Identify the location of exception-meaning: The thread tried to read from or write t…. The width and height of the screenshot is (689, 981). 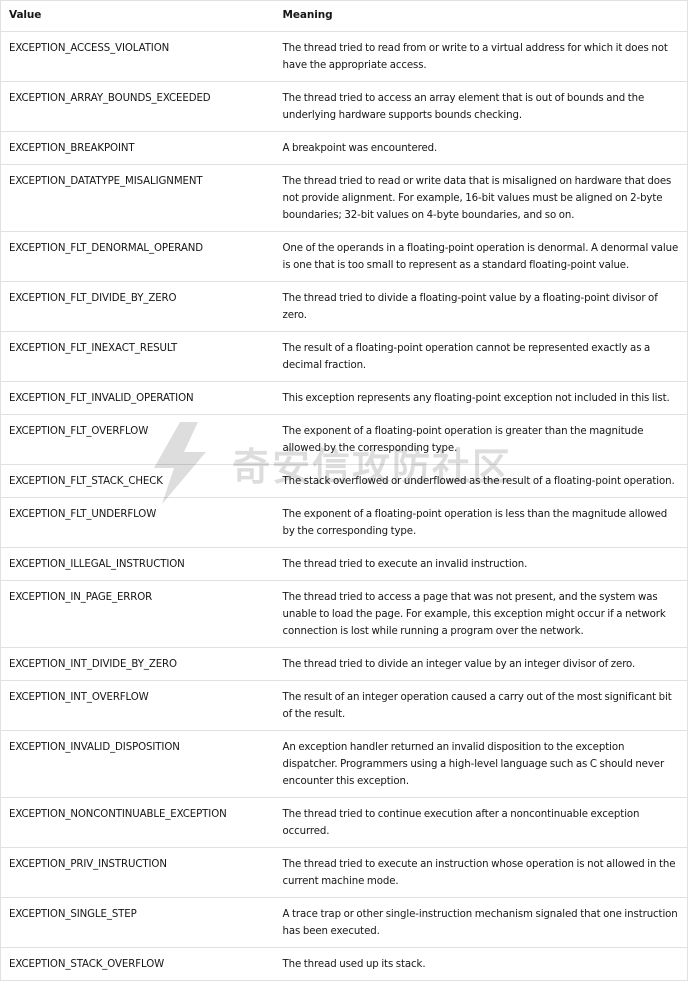
(481, 56).